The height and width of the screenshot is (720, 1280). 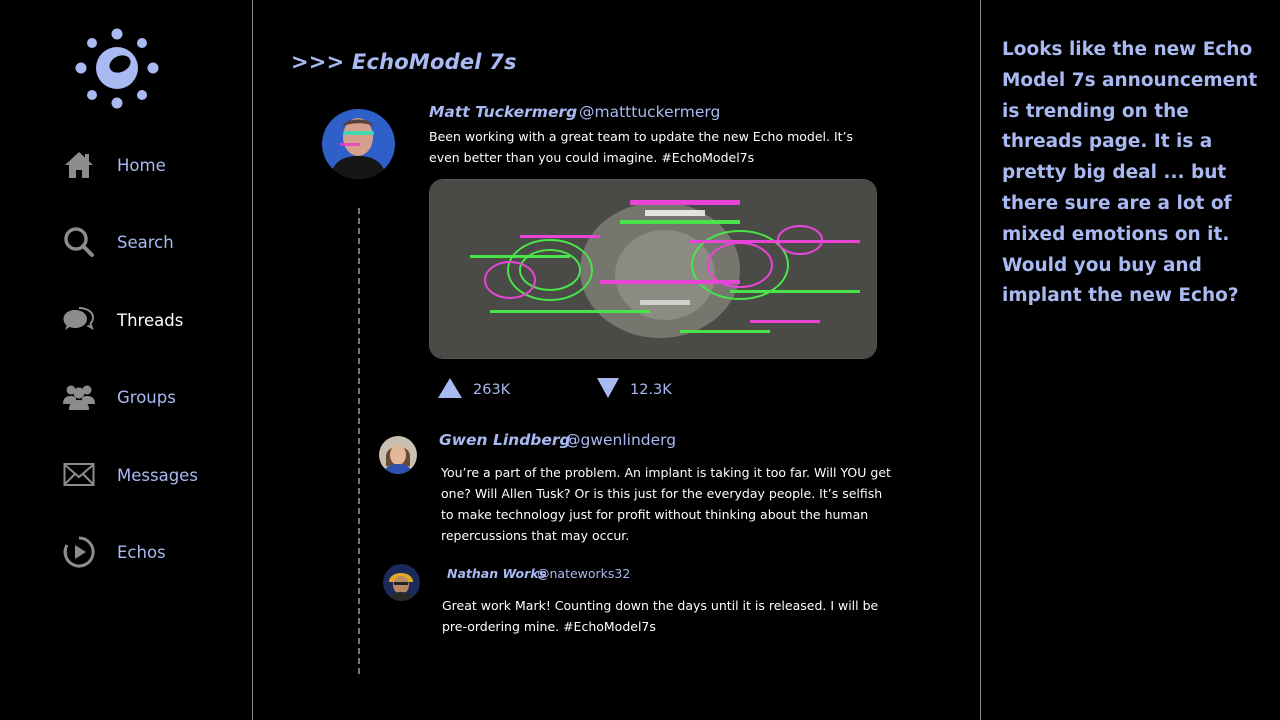 What do you see at coordinates (146, 397) in the screenshot?
I see `sidebar-item-label: Groups` at bounding box center [146, 397].